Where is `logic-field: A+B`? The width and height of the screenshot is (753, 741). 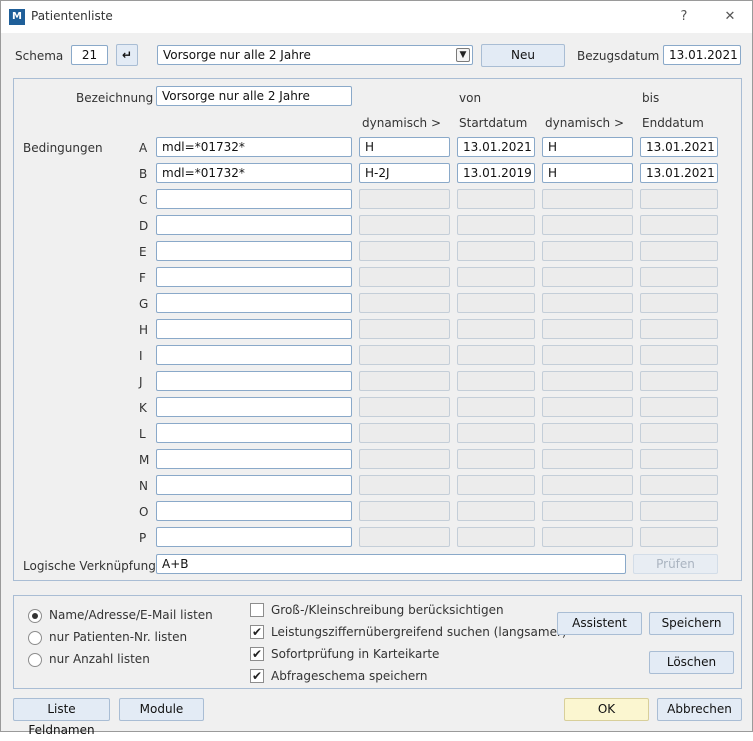 logic-field: A+B is located at coordinates (391, 564).